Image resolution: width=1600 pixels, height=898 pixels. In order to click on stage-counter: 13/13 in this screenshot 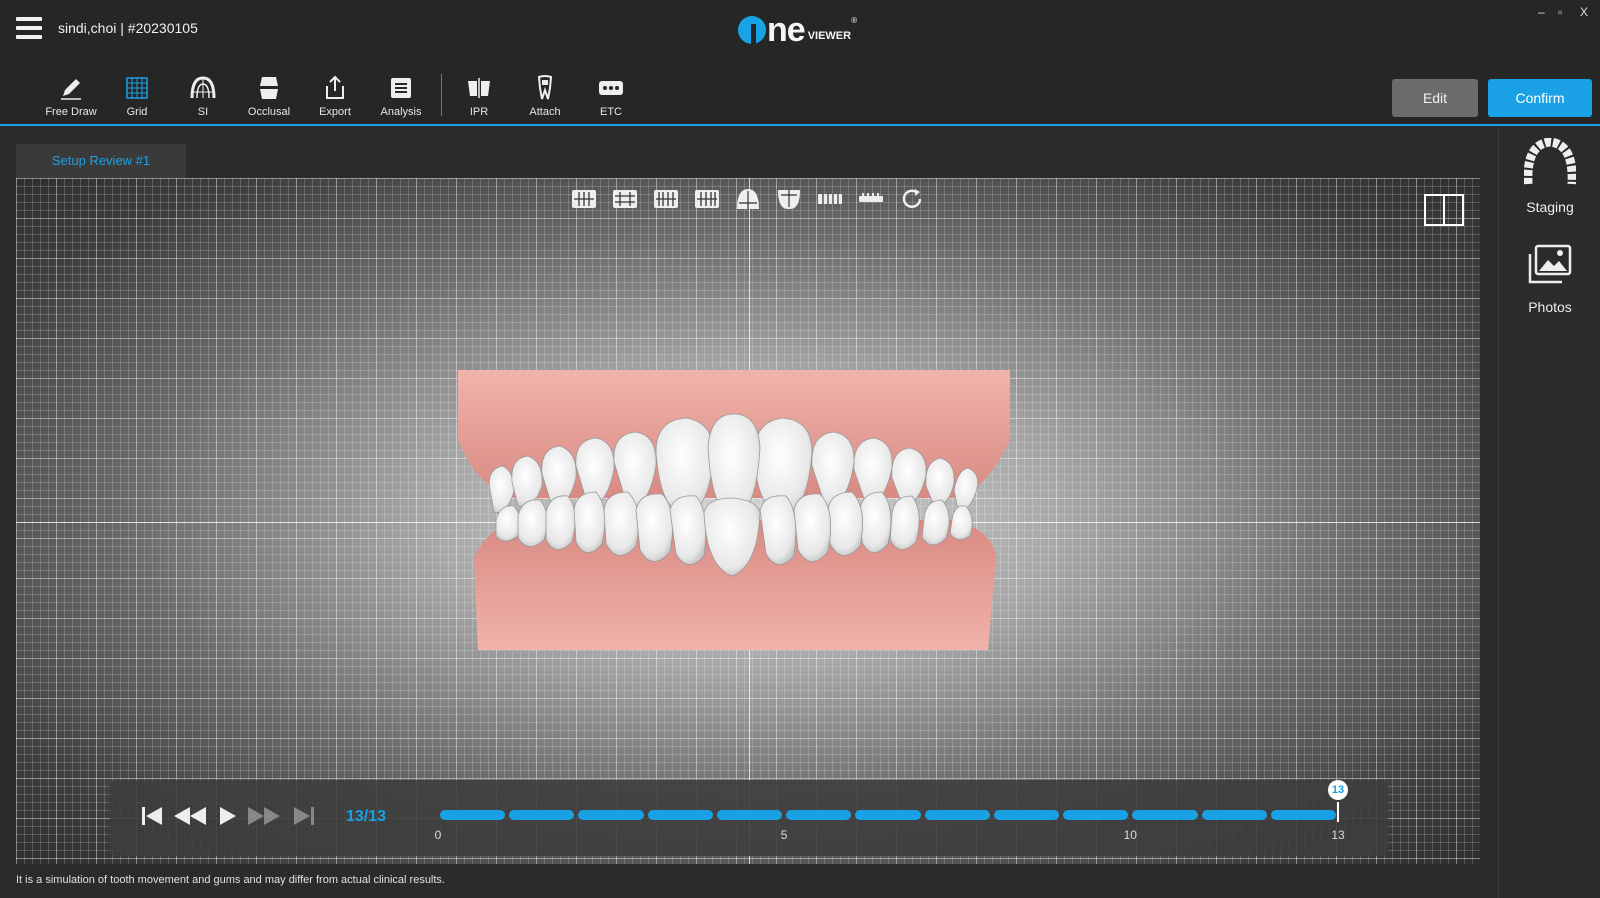, I will do `click(366, 816)`.